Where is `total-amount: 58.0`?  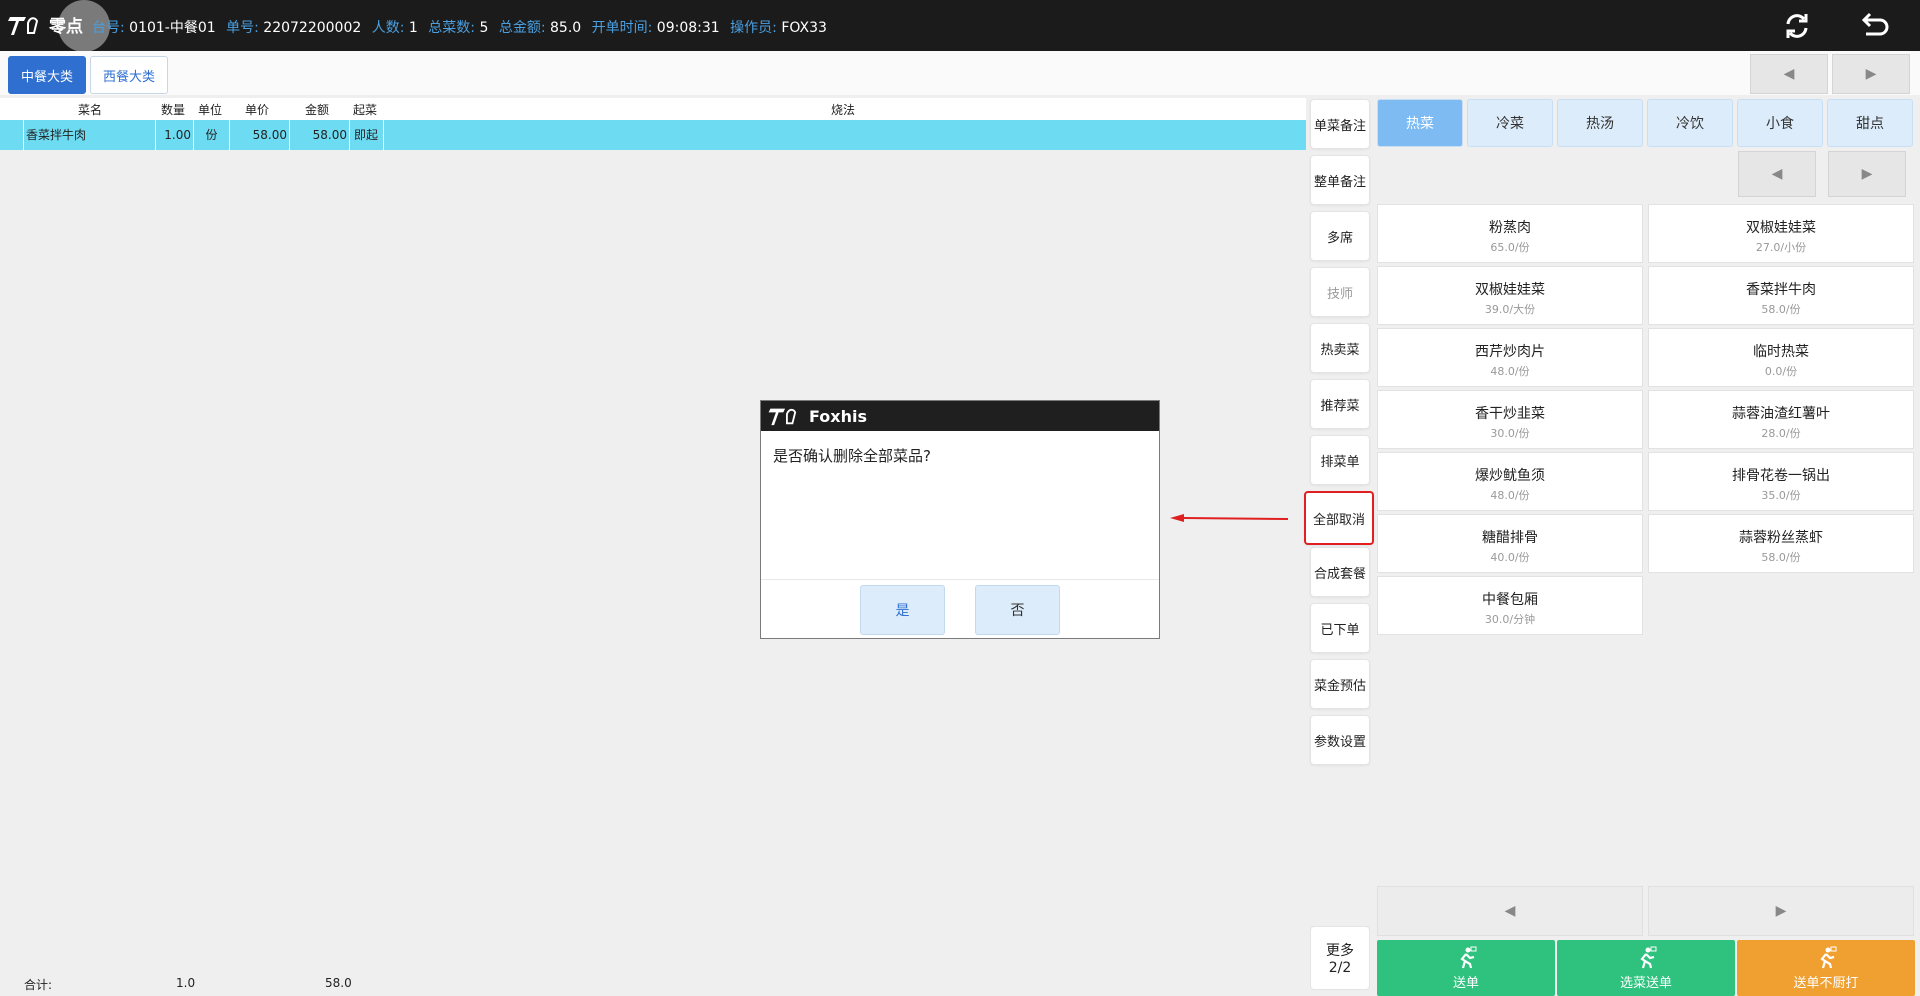
total-amount: 58.0 is located at coordinates (338, 983).